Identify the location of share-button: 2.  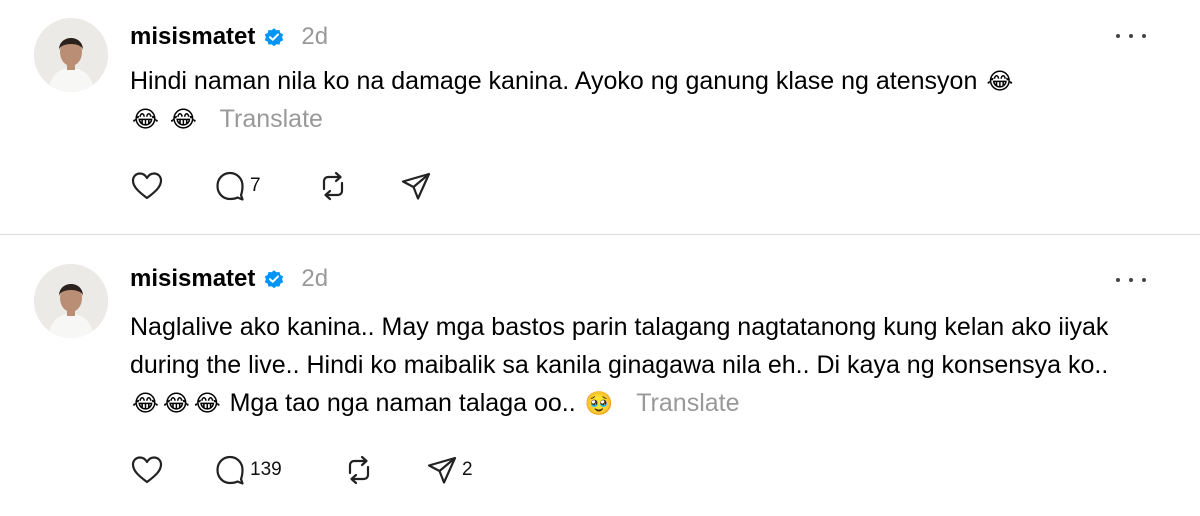
(449, 470).